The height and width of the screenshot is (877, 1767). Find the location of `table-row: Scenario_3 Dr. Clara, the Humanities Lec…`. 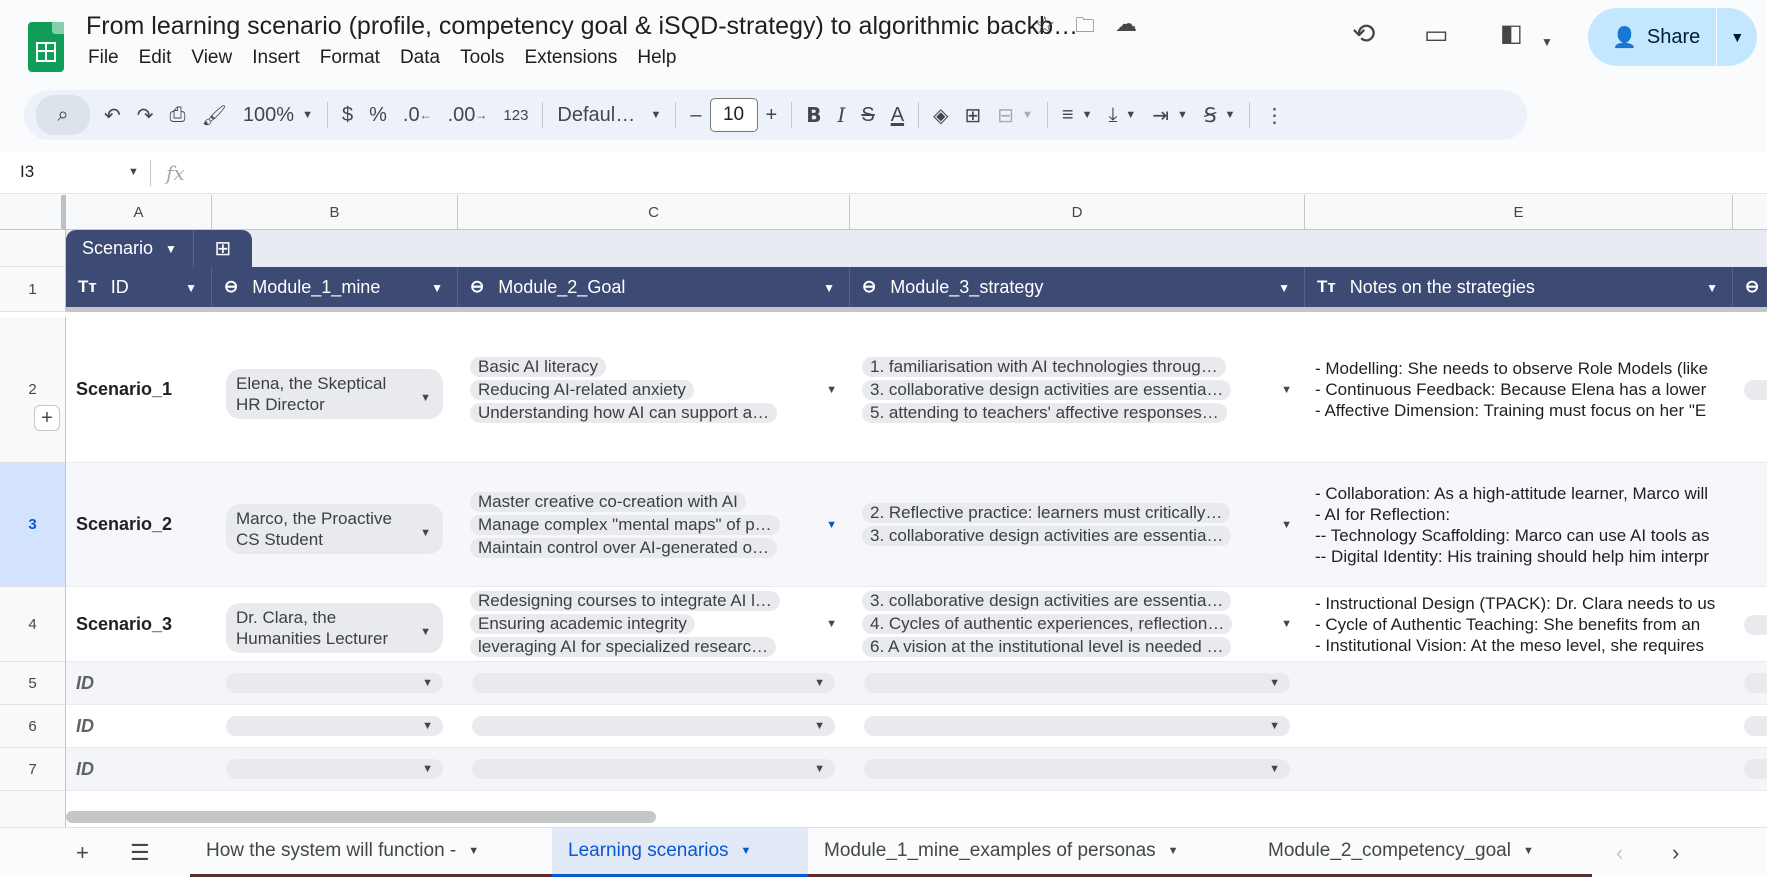

table-row: Scenario_3 Dr. Clara, the Humanities Lec… is located at coordinates (916, 624).